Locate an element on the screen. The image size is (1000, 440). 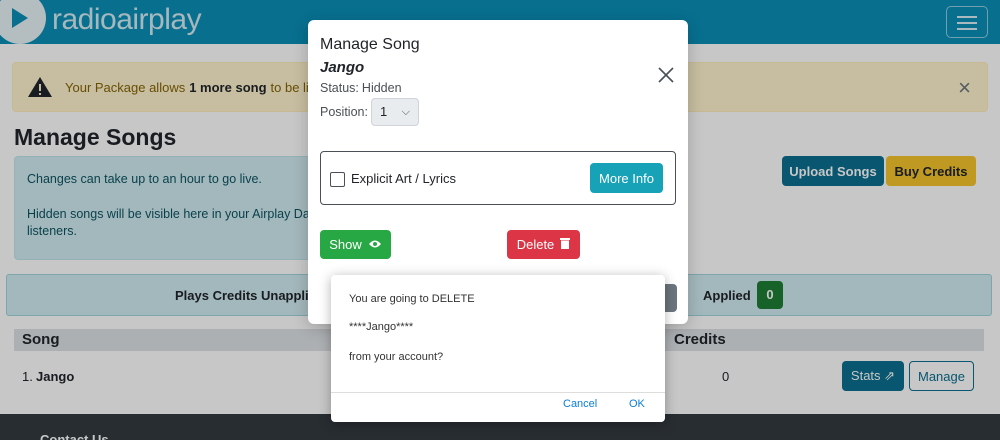
explicit-label: Explicit Art / Lyrics is located at coordinates (403, 178).